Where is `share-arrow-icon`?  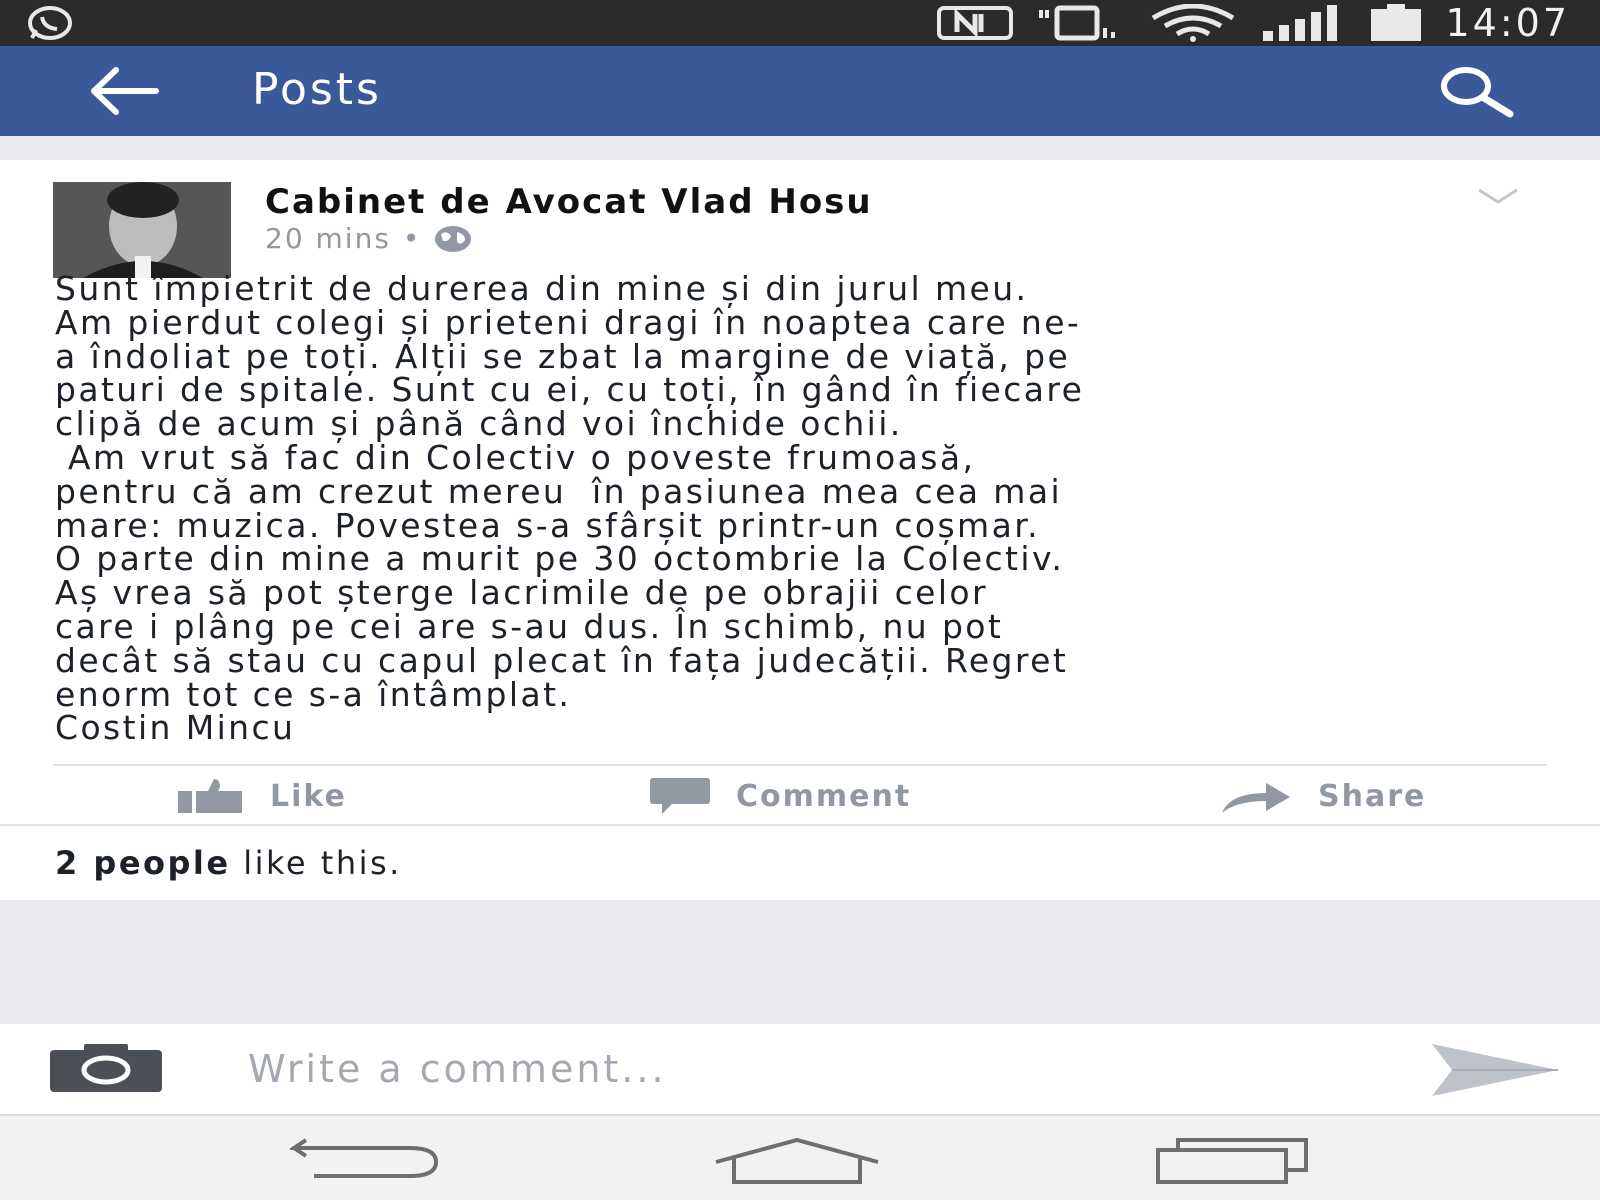
share-arrow-icon is located at coordinates (1256, 798).